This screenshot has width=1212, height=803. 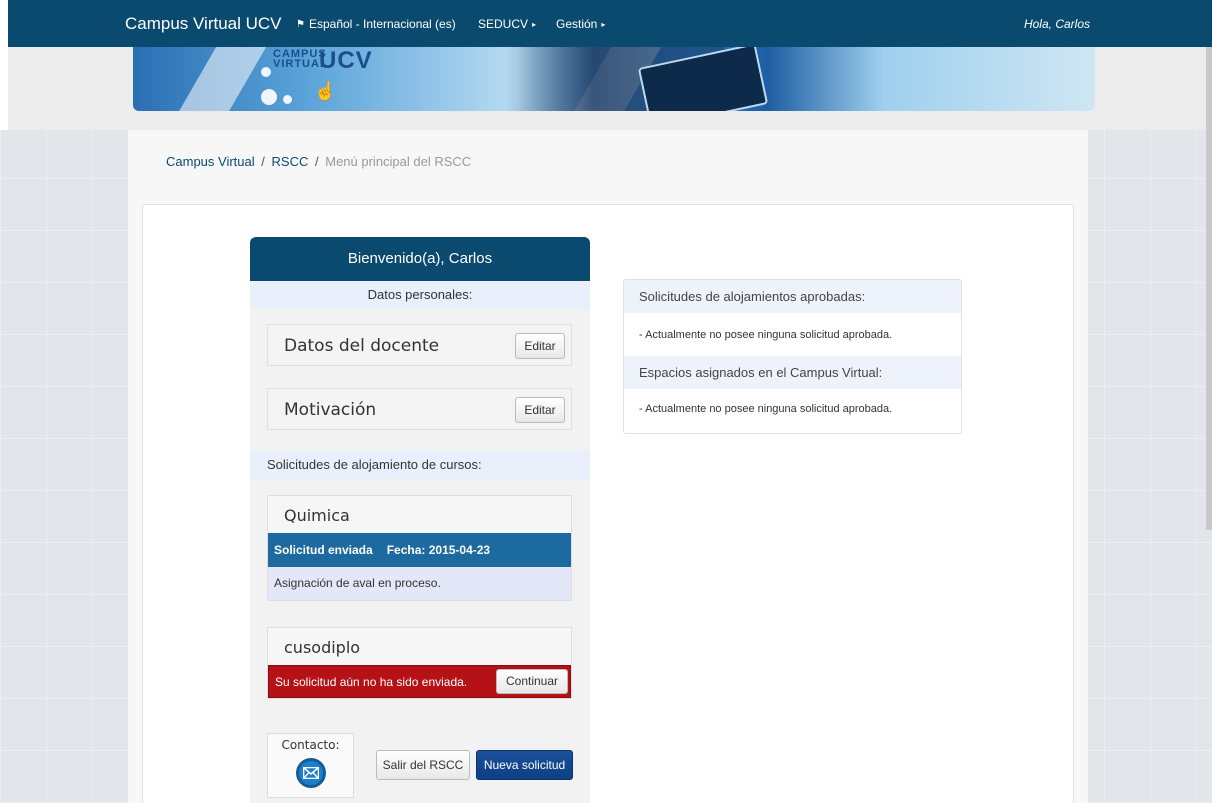 What do you see at coordinates (371, 682) in the screenshot?
I see `course-status-text: Su solicitud aún no ha sido enviada.` at bounding box center [371, 682].